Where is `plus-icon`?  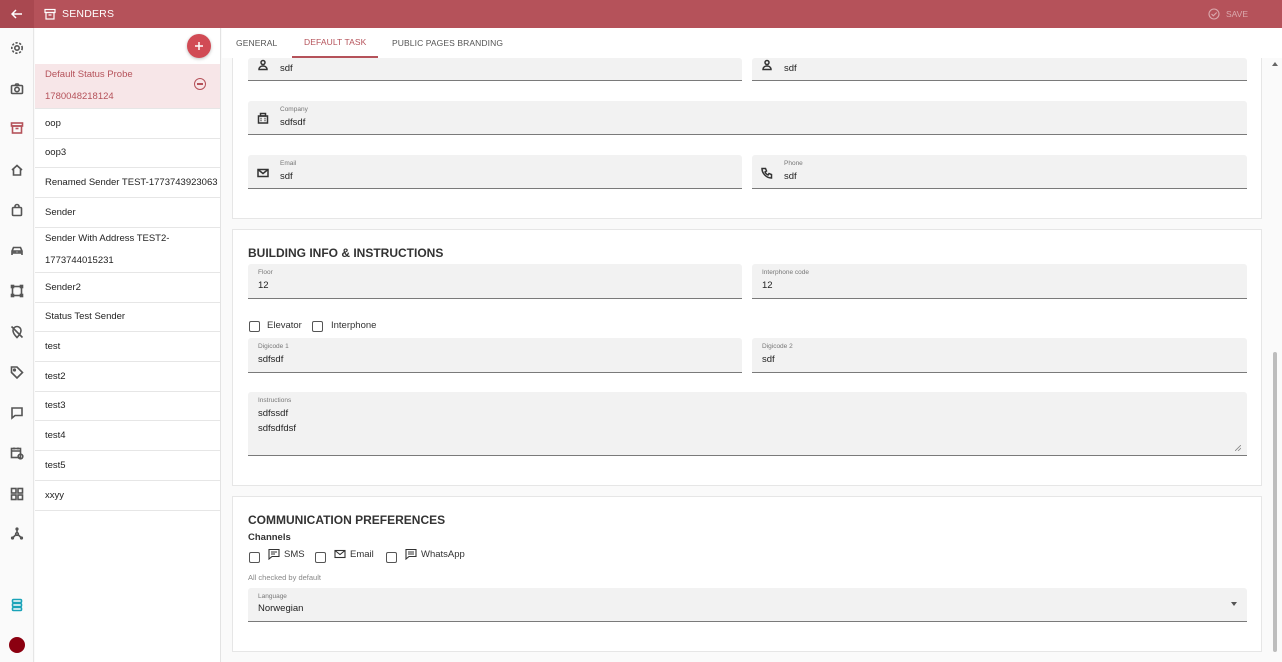
plus-icon is located at coordinates (199, 46).